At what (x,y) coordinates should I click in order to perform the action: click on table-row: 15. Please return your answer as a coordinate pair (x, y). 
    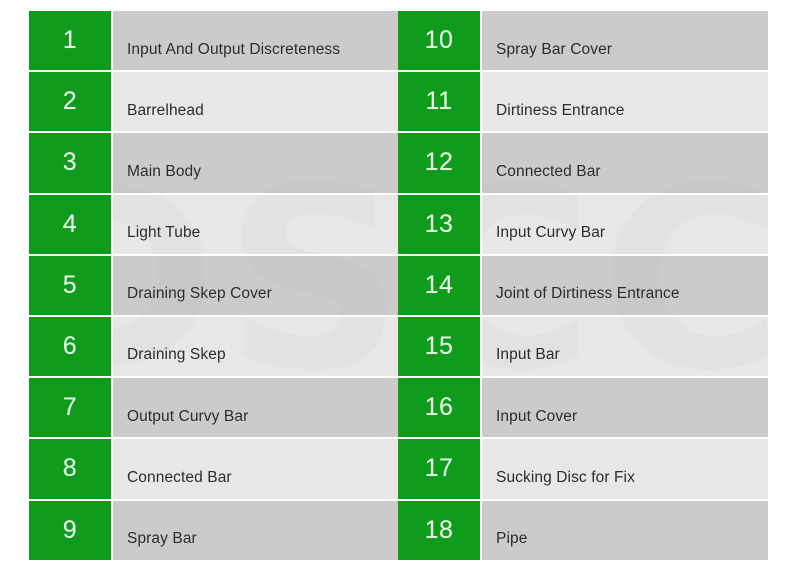
    Looking at the image, I should click on (439, 347).